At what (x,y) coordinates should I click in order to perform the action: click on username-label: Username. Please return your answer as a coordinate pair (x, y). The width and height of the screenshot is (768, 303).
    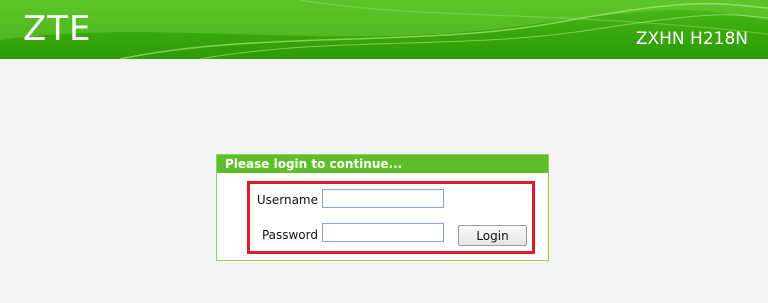
    Looking at the image, I should click on (287, 200).